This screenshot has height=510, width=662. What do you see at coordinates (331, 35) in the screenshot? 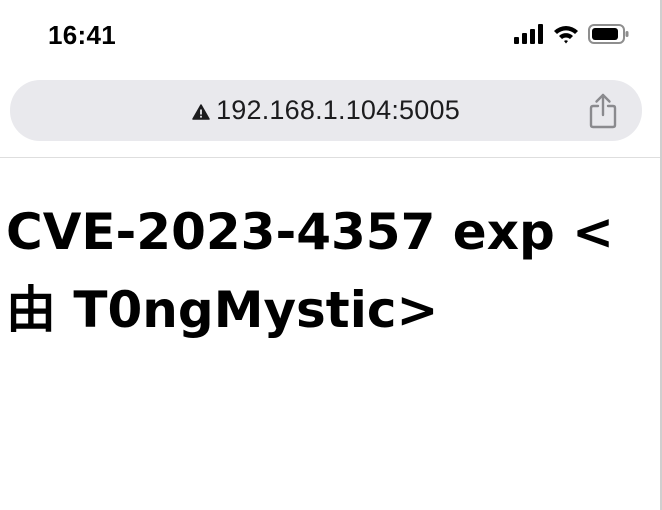
I see `status-bar: 16:41` at bounding box center [331, 35].